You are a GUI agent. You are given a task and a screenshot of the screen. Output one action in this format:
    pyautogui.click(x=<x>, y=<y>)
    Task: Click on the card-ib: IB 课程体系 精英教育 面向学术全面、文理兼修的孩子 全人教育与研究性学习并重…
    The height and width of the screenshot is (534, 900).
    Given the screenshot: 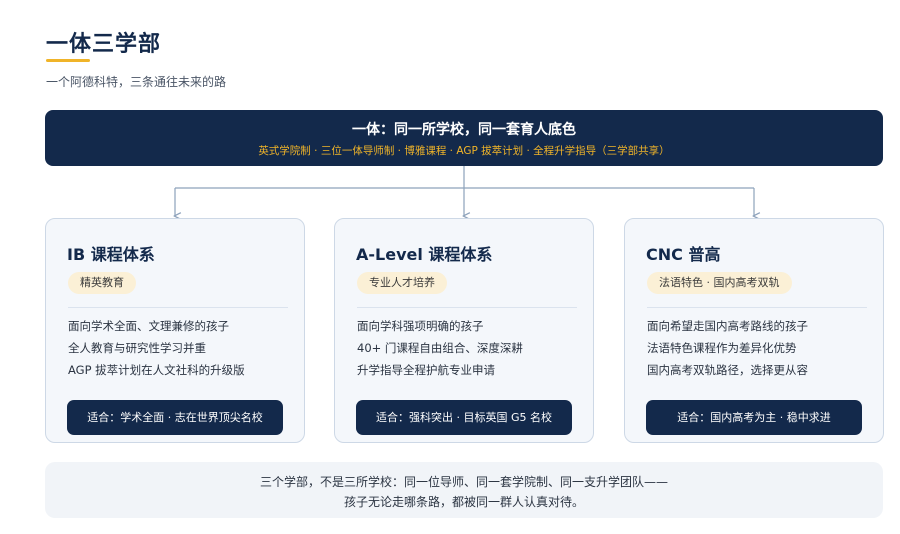 What is the action you would take?
    pyautogui.click(x=175, y=330)
    